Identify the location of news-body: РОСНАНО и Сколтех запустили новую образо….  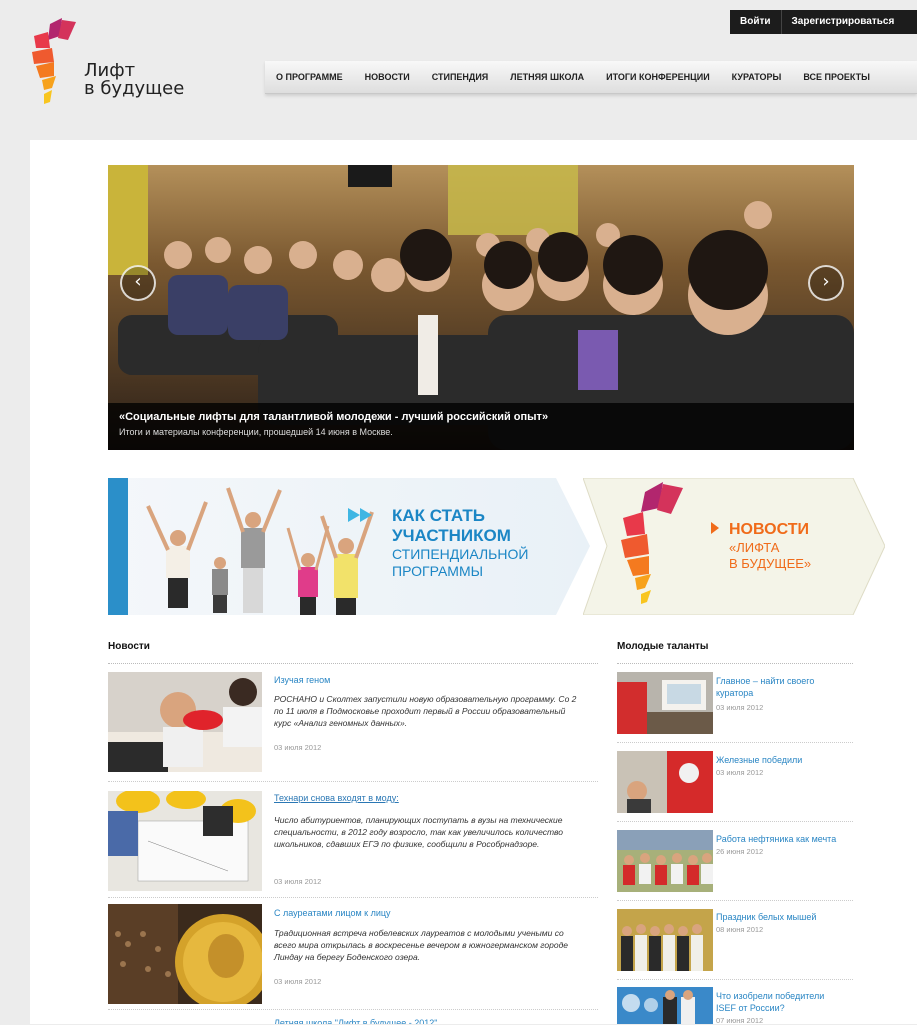
(425, 711).